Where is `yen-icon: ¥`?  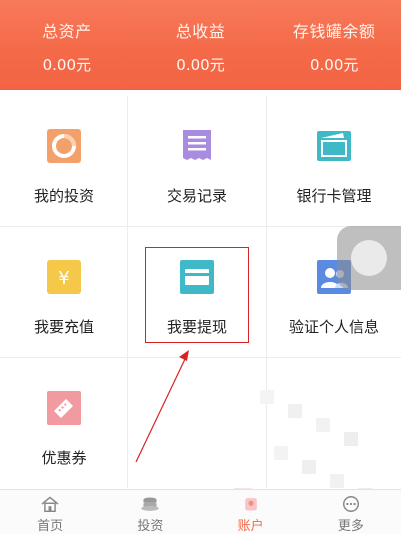
yen-icon: ¥ is located at coordinates (64, 277).